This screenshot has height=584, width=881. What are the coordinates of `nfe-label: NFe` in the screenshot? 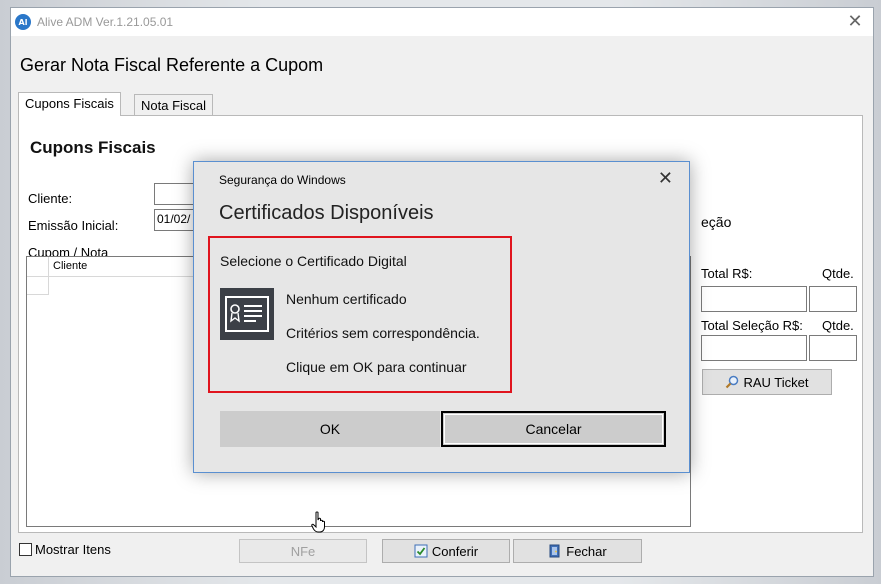 It's located at (303, 551).